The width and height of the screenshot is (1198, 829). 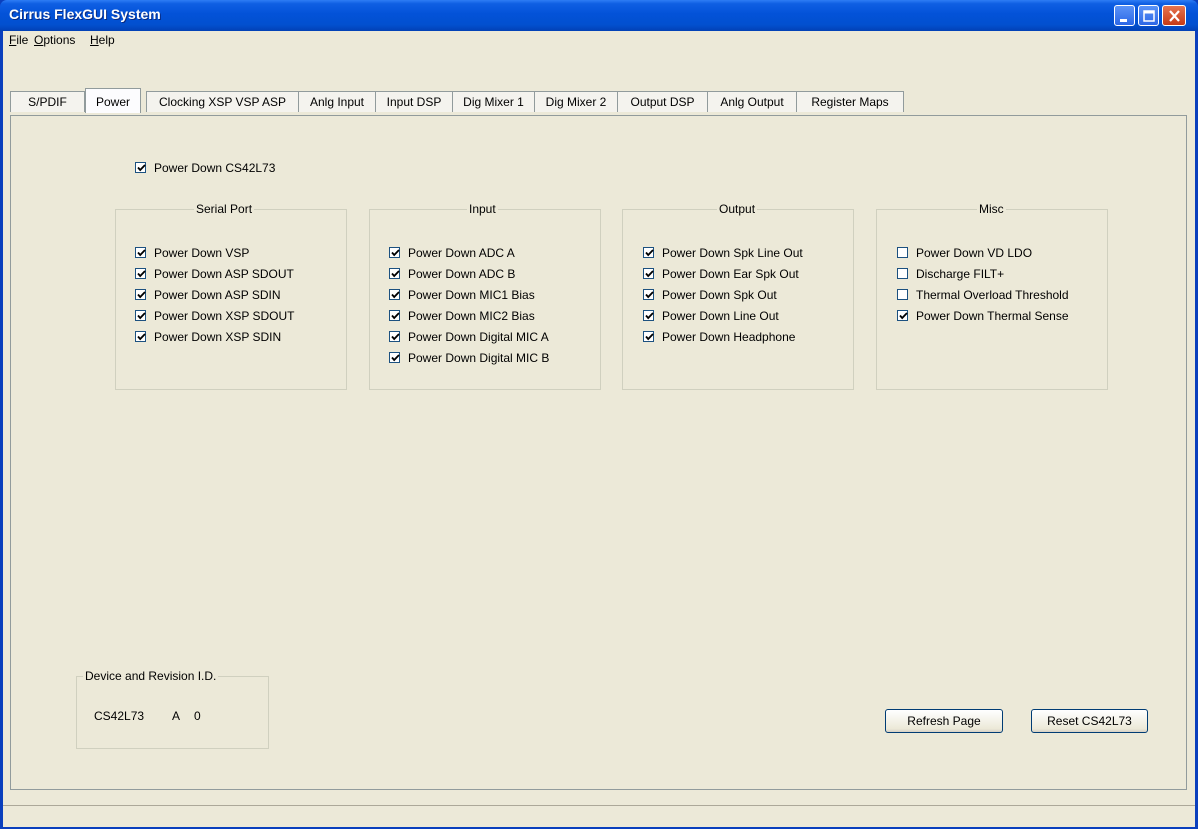 I want to click on refresh-page-button: Refresh Page, so click(x=944, y=721).